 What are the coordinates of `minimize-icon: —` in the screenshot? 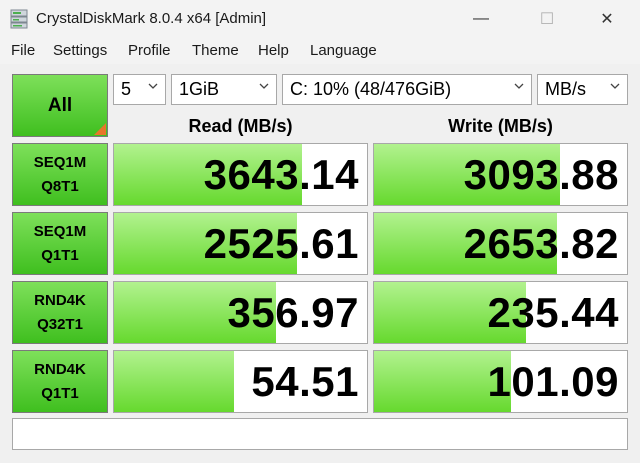 It's located at (481, 18).